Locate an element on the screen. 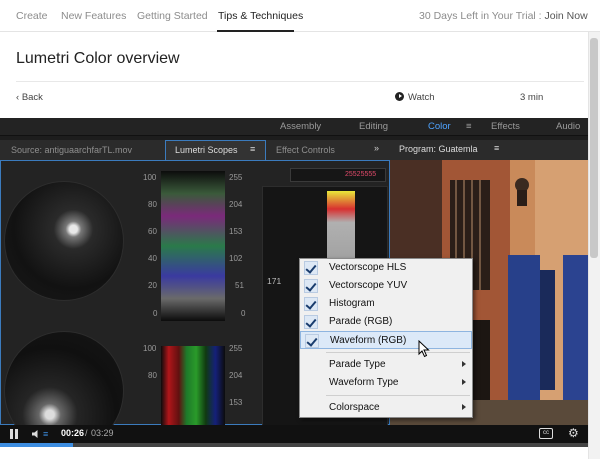 The width and height of the screenshot is (600, 459). lower-right-tick: 153 is located at coordinates (236, 402).